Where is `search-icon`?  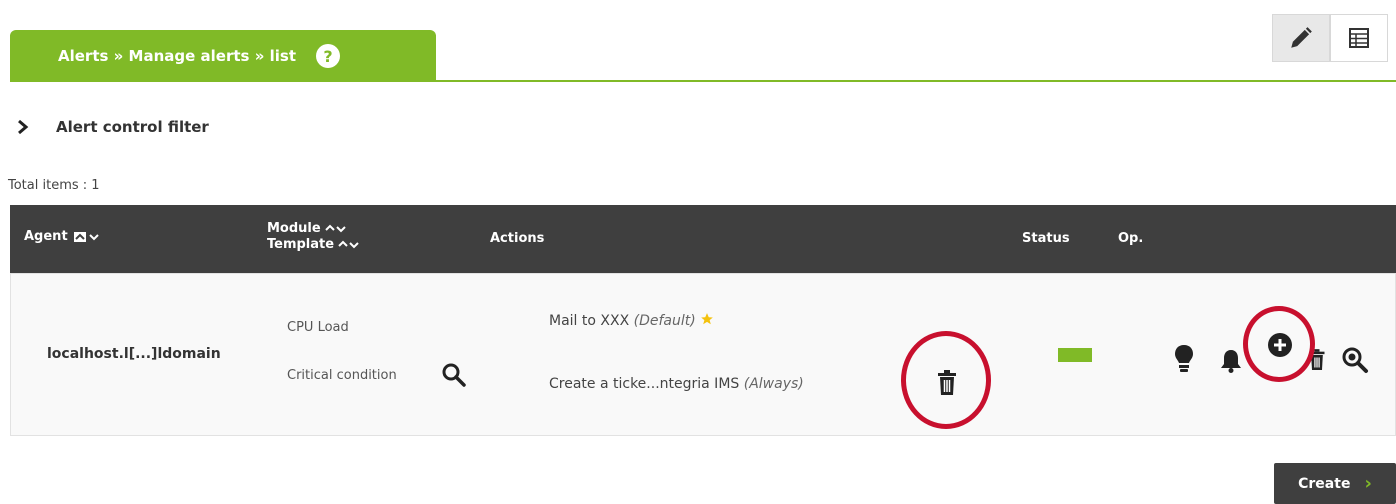 search-icon is located at coordinates (454, 375).